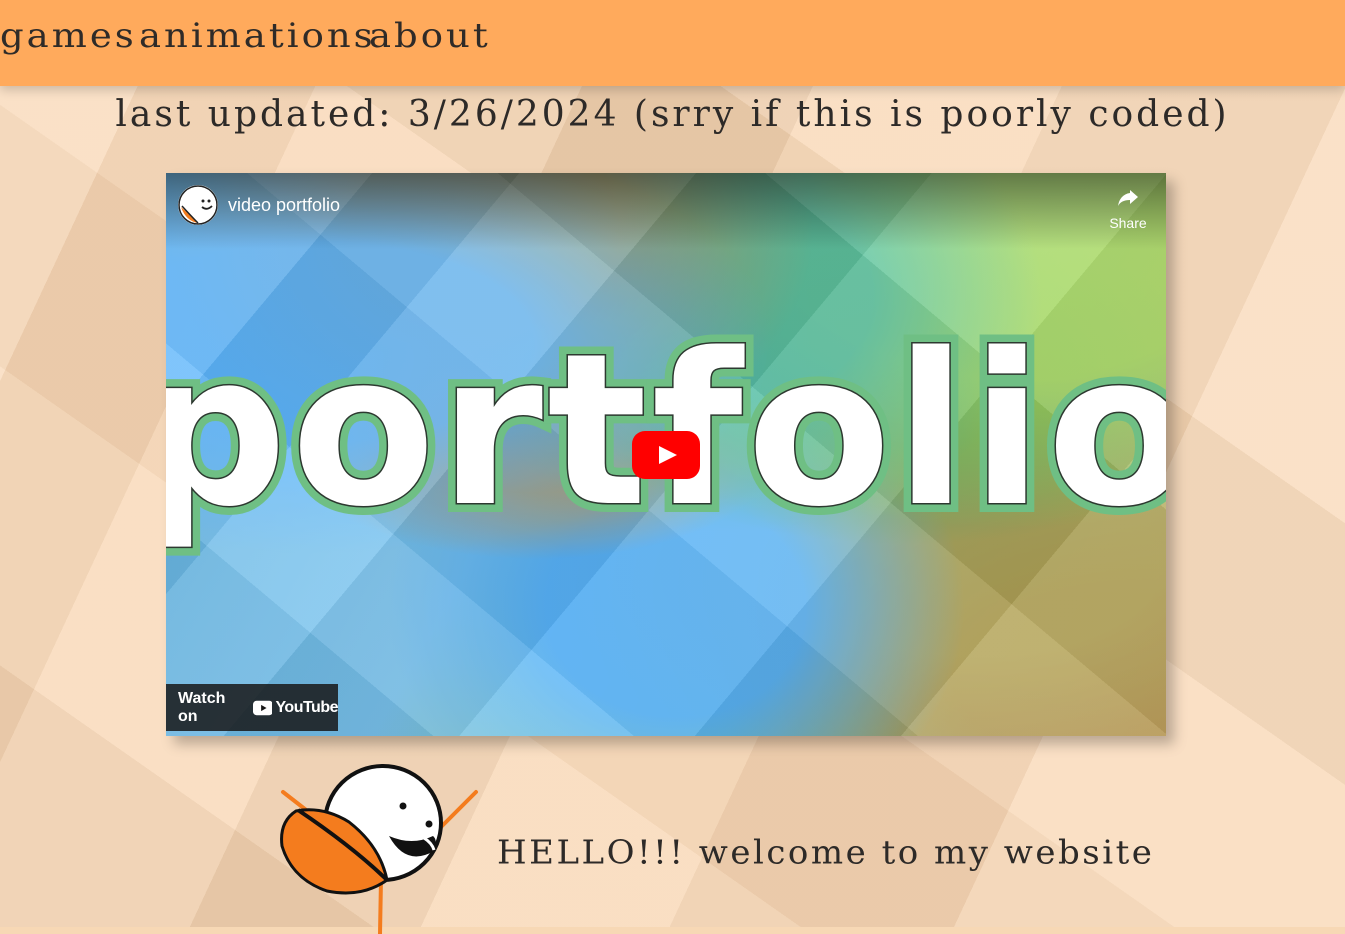 The height and width of the screenshot is (934, 1345). I want to click on mascot-illustration, so click(379, 849).